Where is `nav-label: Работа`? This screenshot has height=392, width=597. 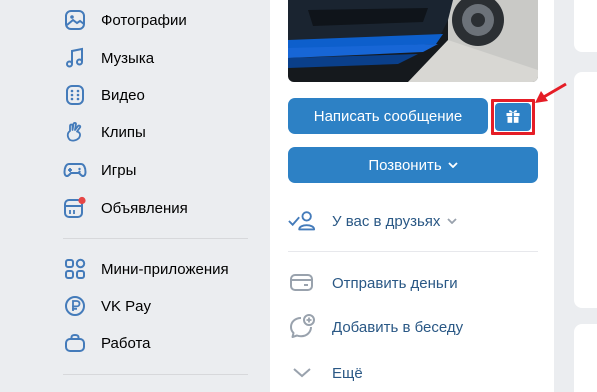 nav-label: Работа is located at coordinates (126, 343).